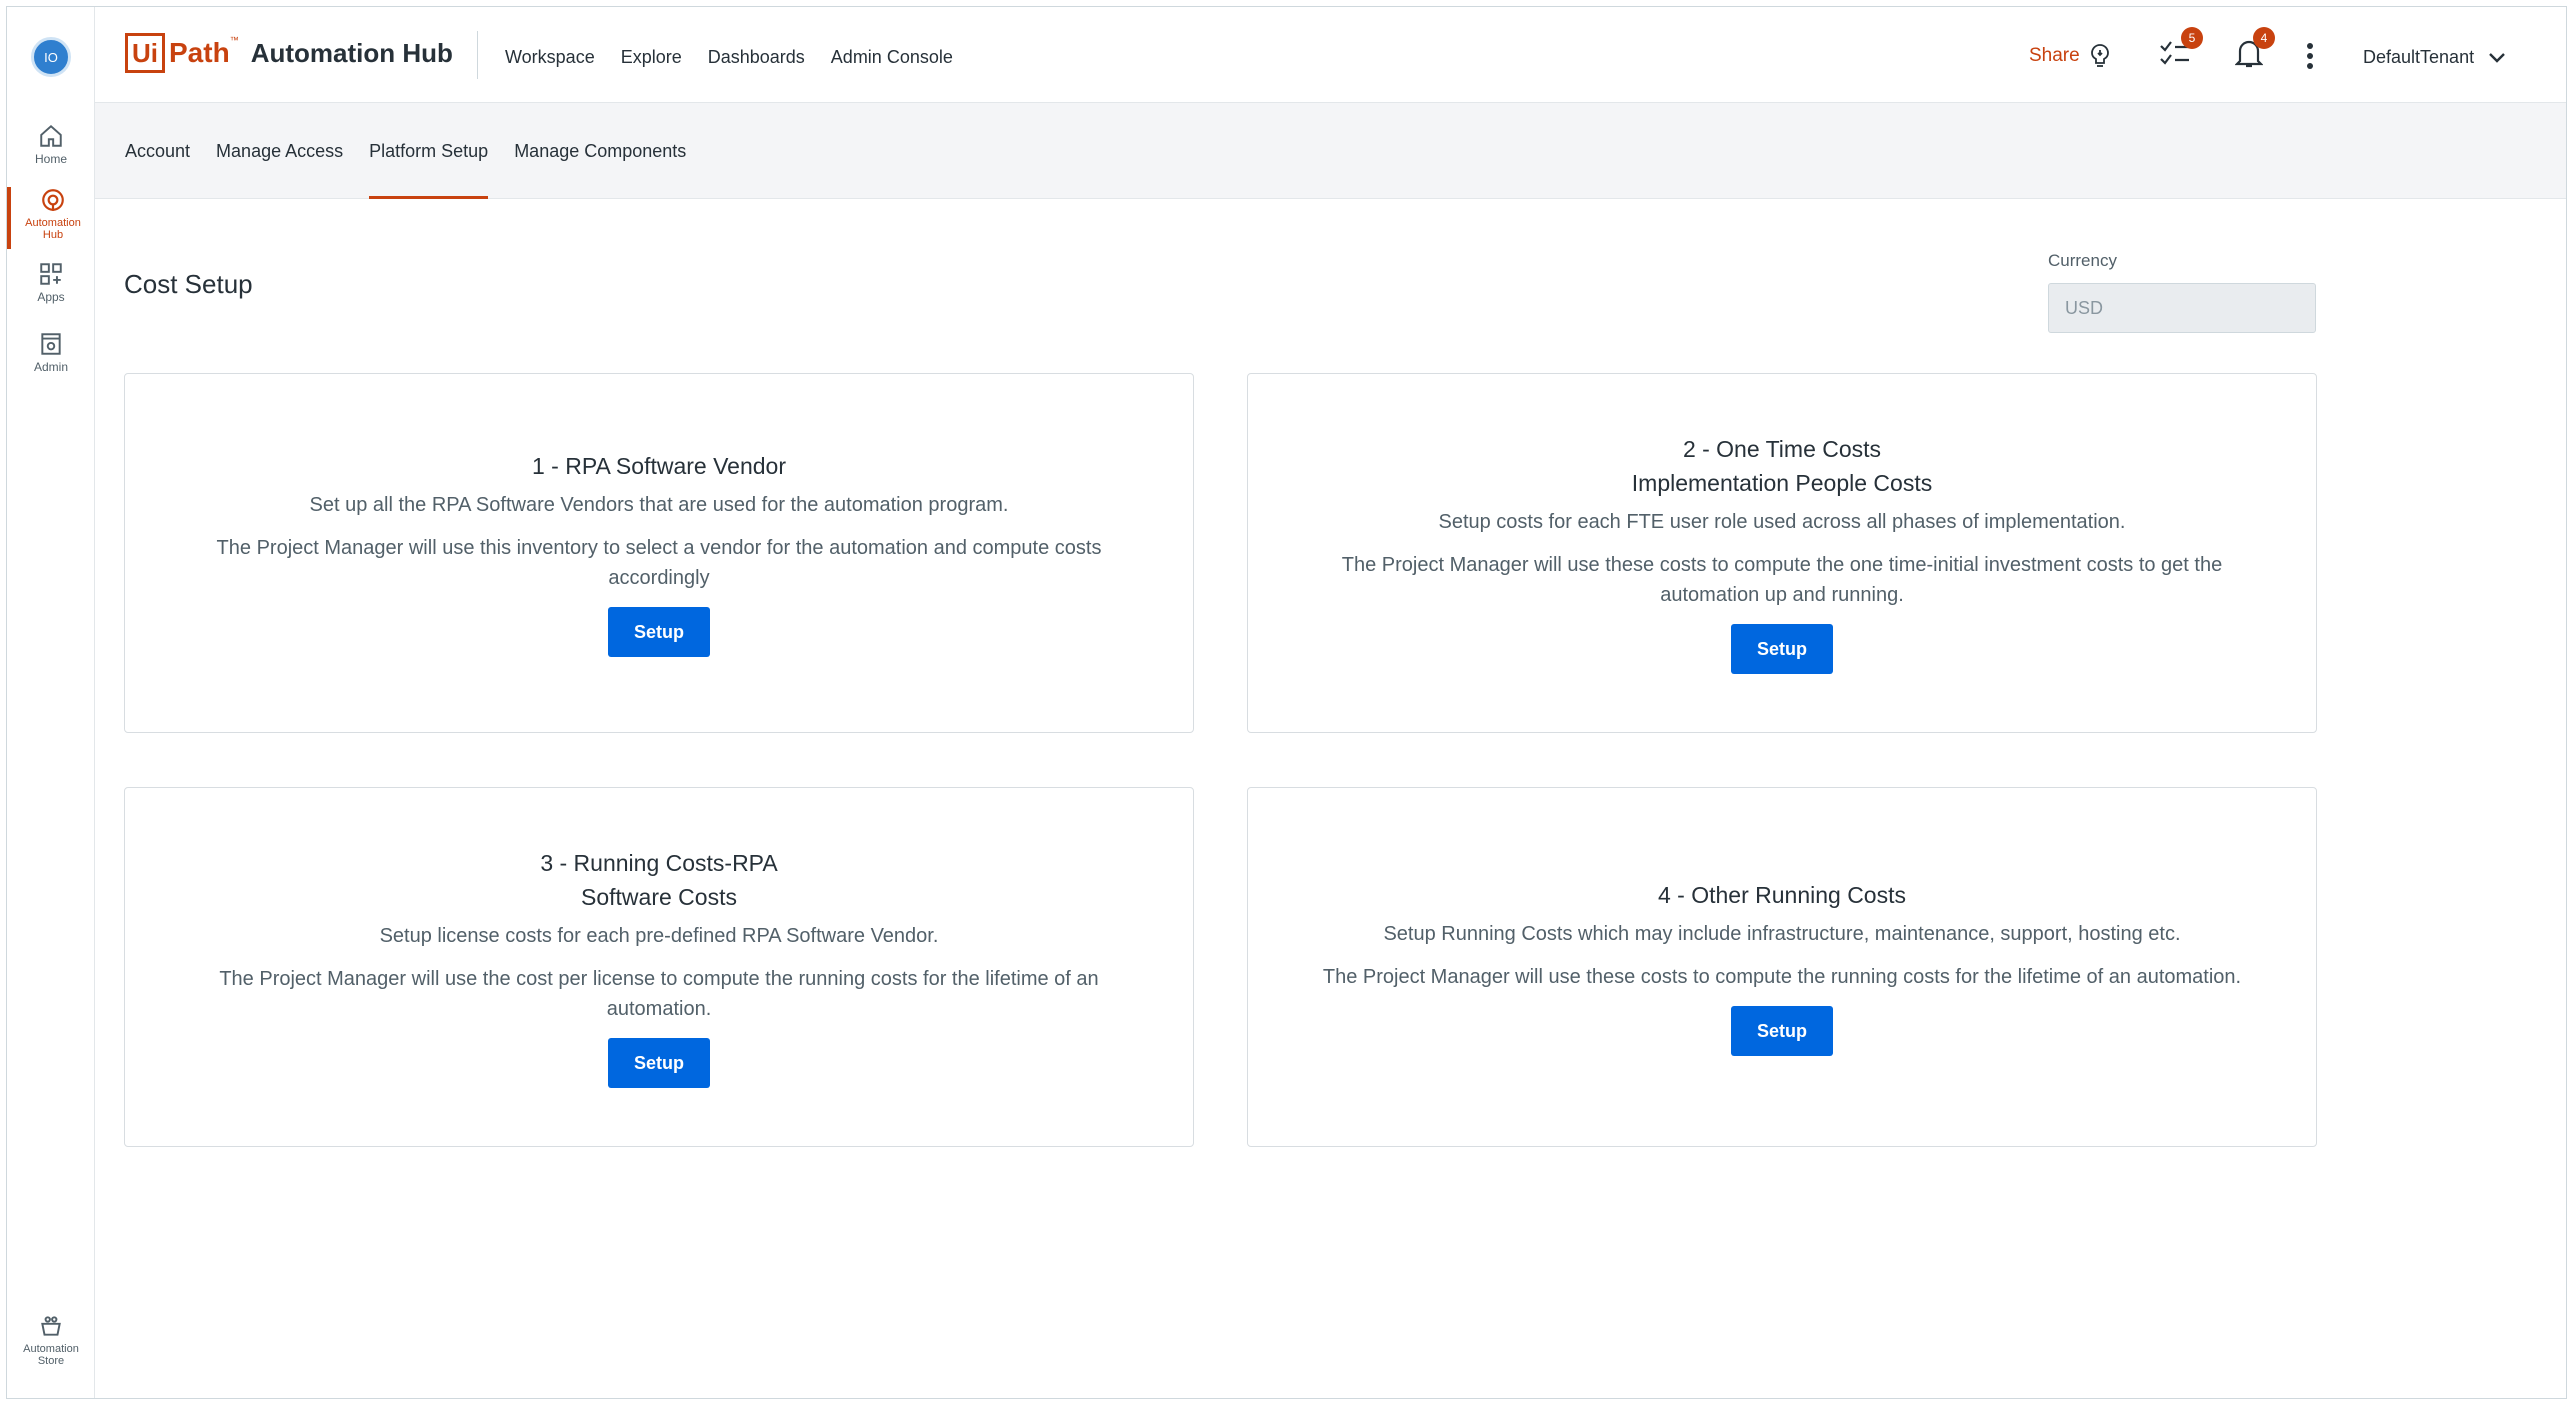 This screenshot has width=2575, height=1405. I want to click on tenant-selector: DefaultTenant, so click(2434, 57).